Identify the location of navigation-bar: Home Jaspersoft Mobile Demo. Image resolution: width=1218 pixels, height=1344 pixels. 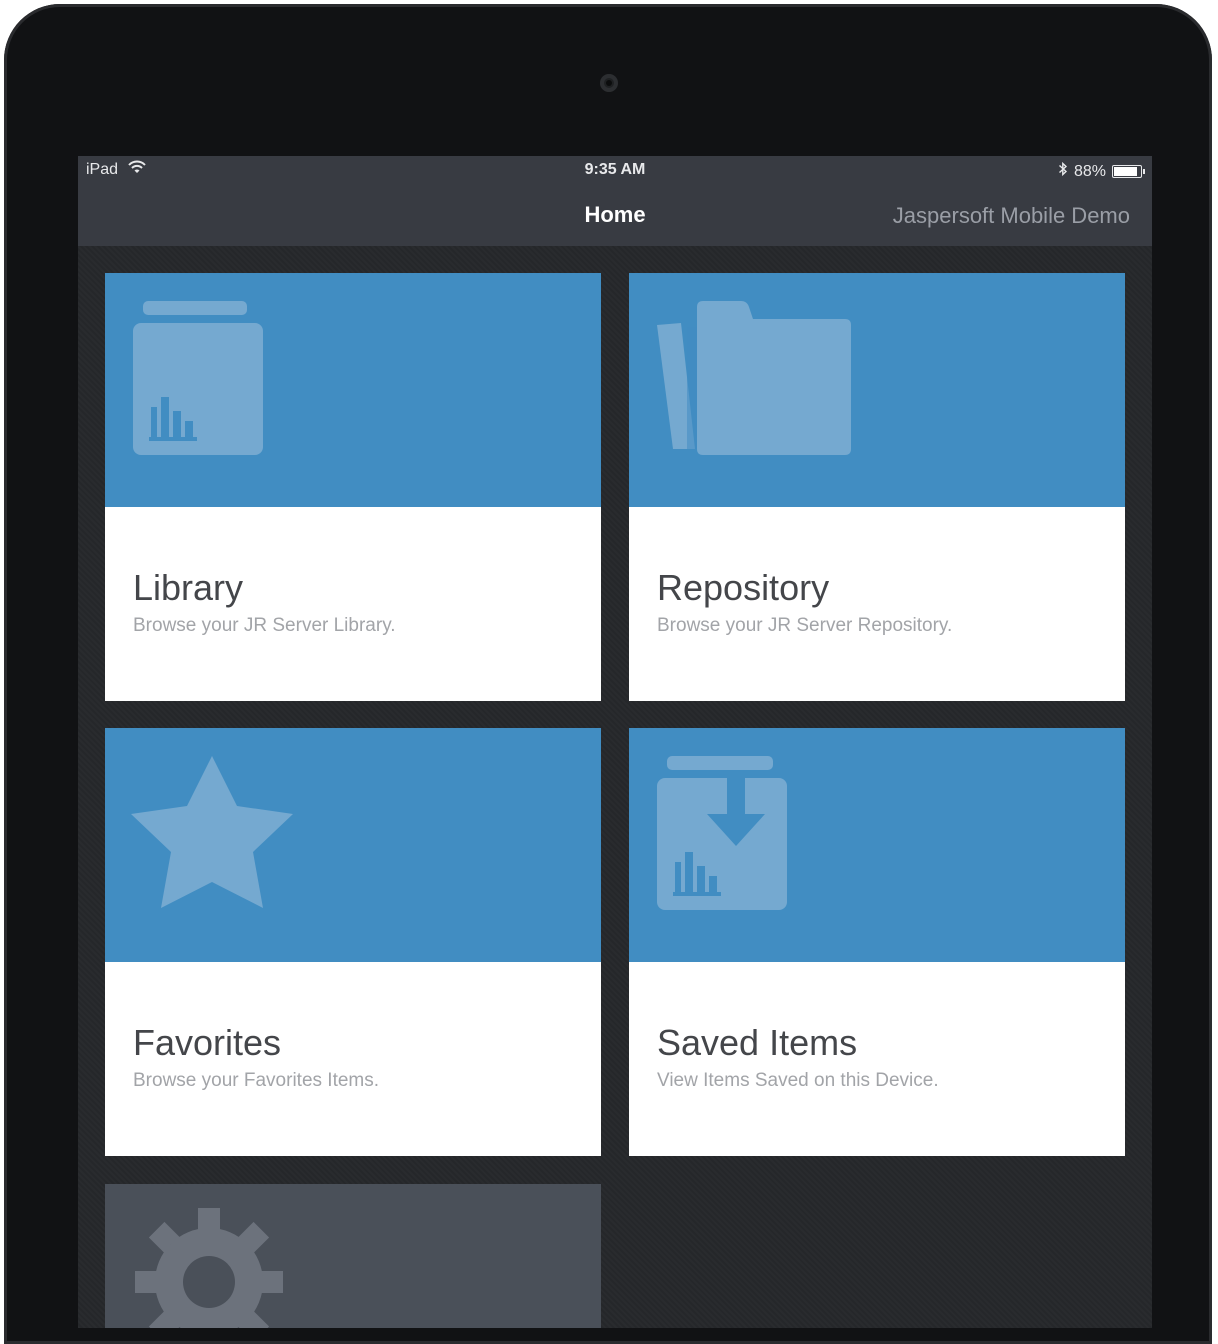
(615, 215).